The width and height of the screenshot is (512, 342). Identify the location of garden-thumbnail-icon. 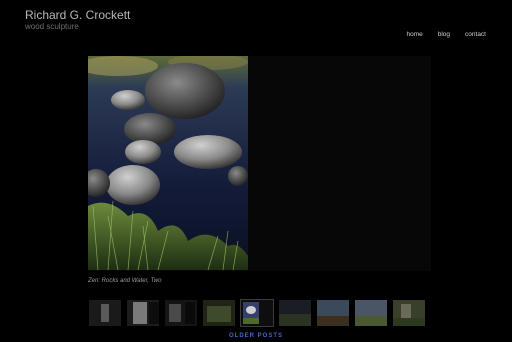
(219, 313).